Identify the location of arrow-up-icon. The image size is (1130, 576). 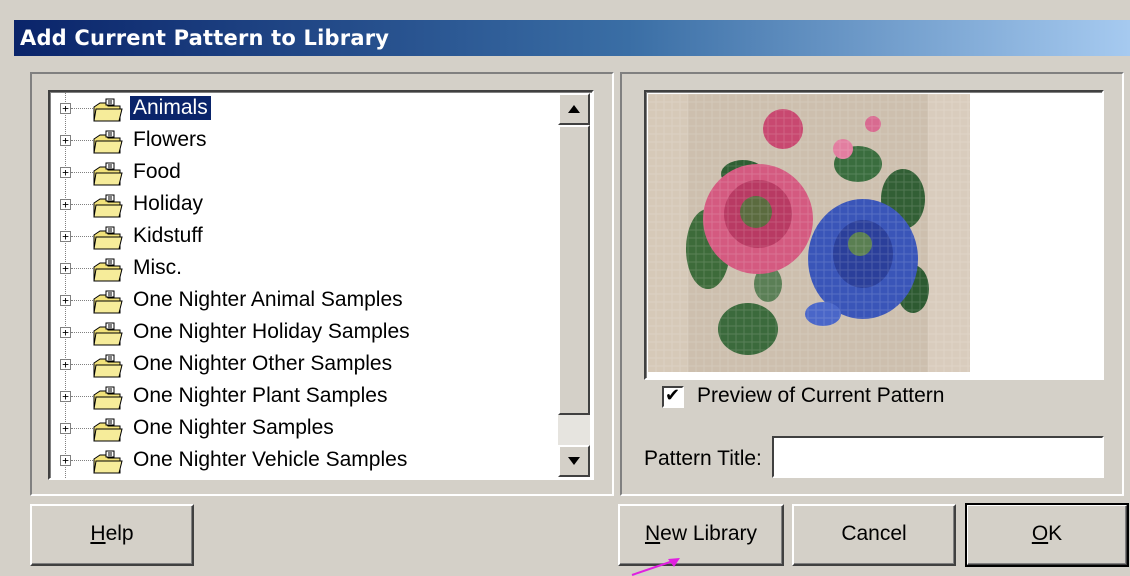
(574, 109).